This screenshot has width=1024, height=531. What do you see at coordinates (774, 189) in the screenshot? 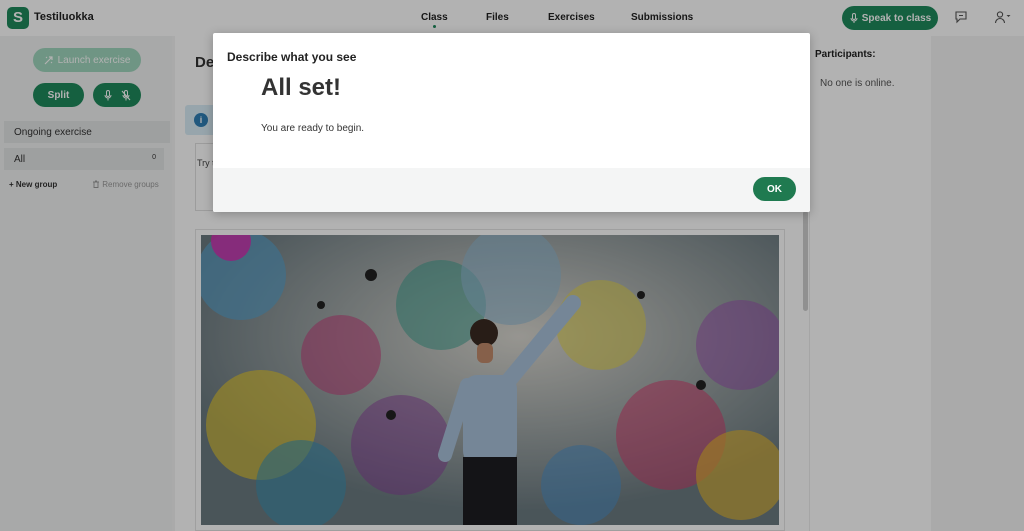
I see `ok-button: OK` at bounding box center [774, 189].